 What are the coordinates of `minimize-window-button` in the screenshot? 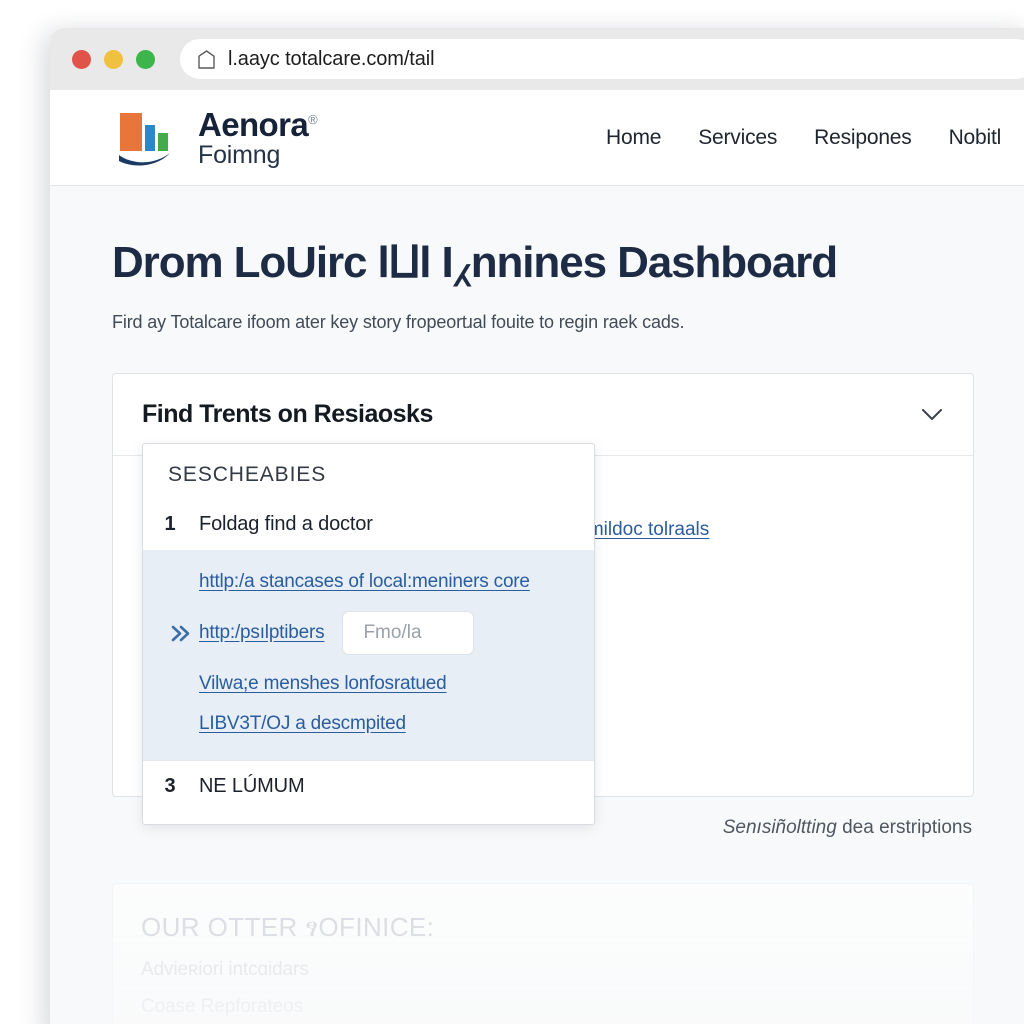 It's located at (113, 59).